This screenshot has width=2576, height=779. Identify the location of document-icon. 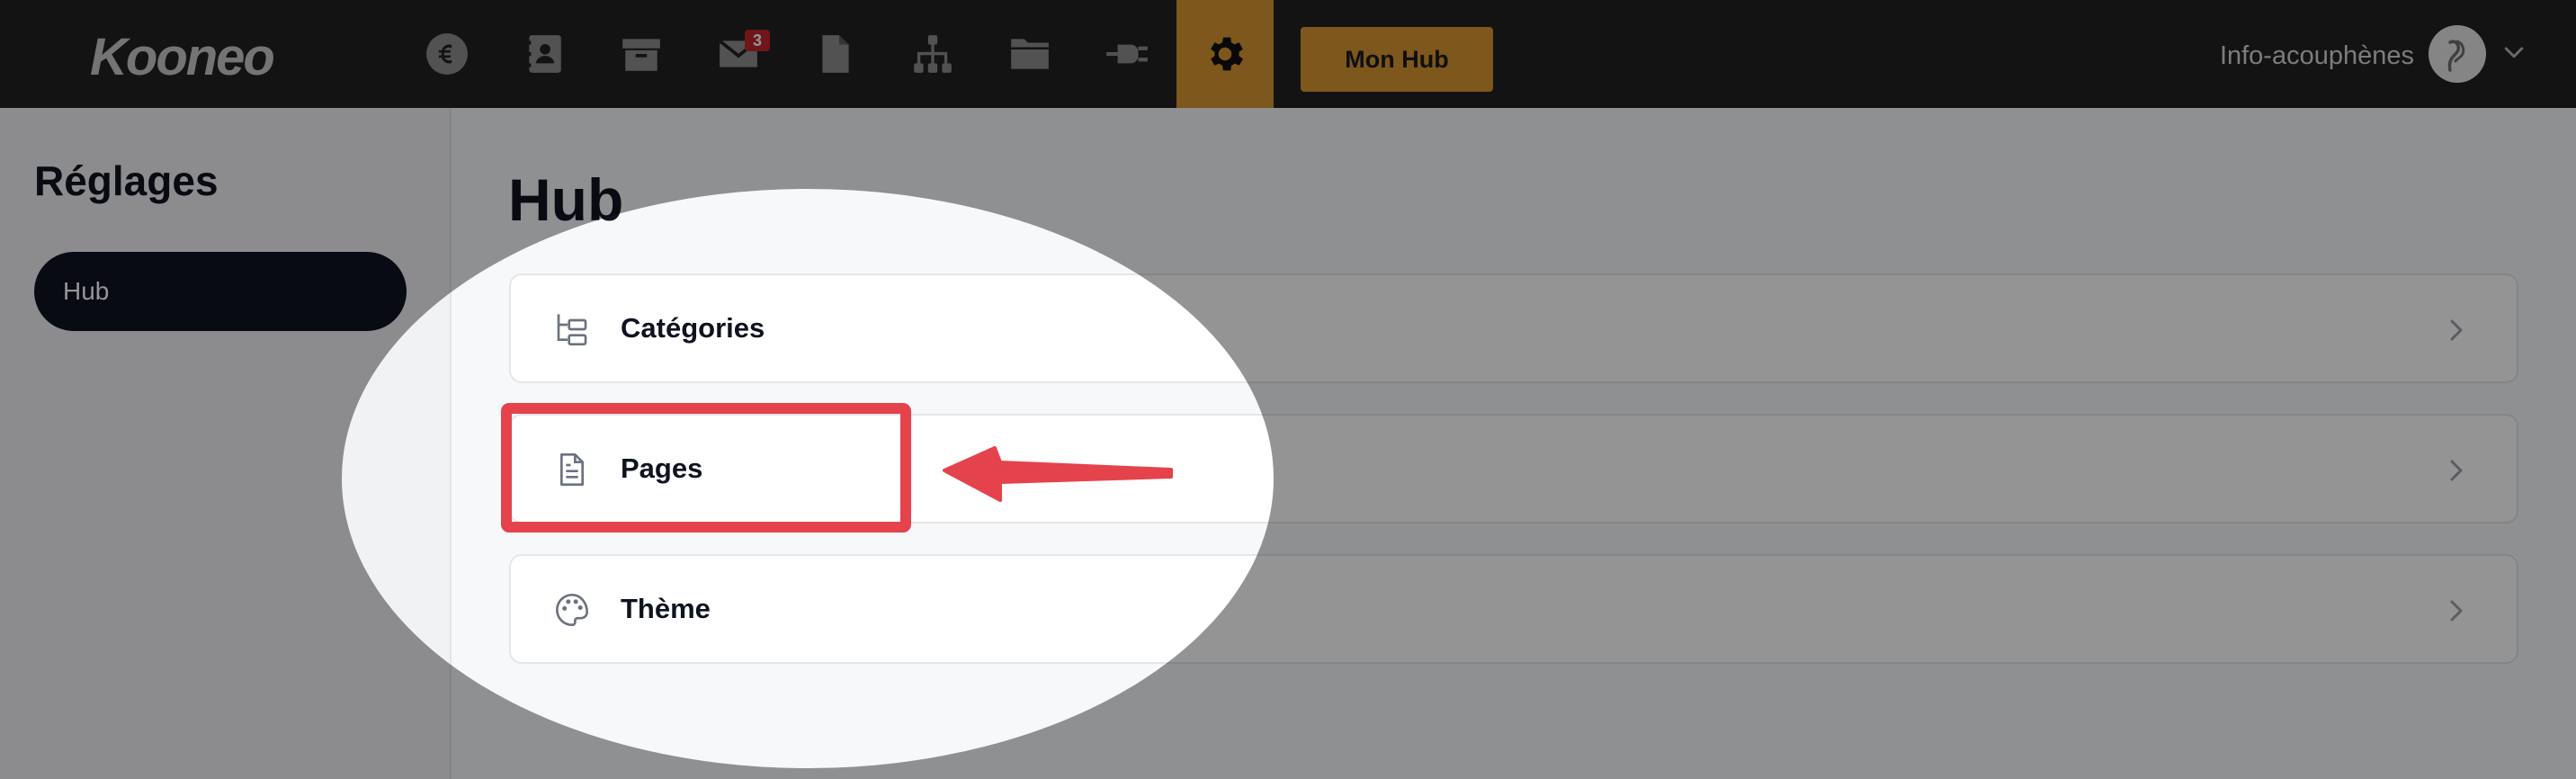
(835, 54).